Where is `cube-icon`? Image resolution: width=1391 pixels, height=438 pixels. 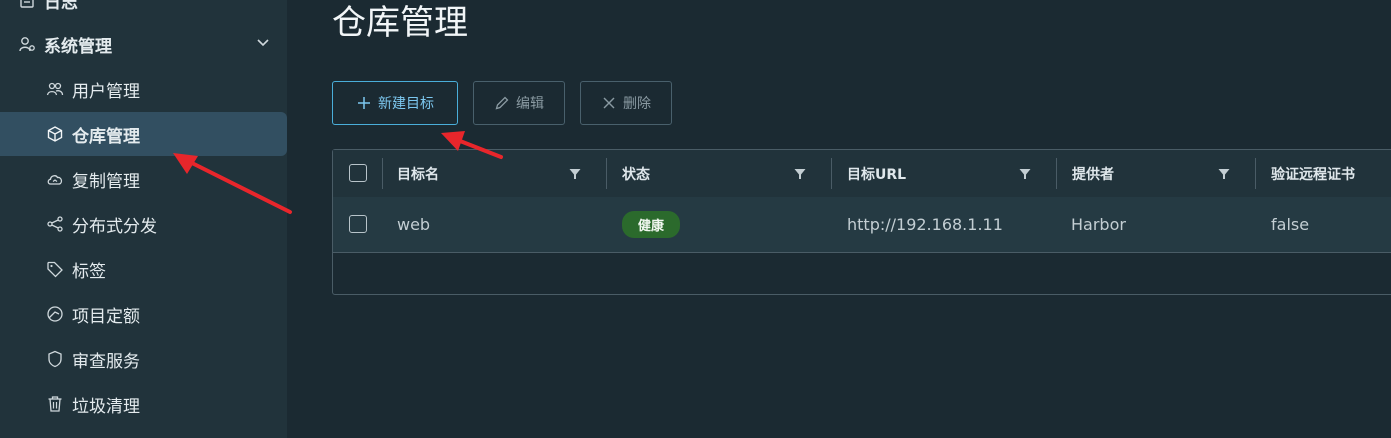 cube-icon is located at coordinates (55, 134).